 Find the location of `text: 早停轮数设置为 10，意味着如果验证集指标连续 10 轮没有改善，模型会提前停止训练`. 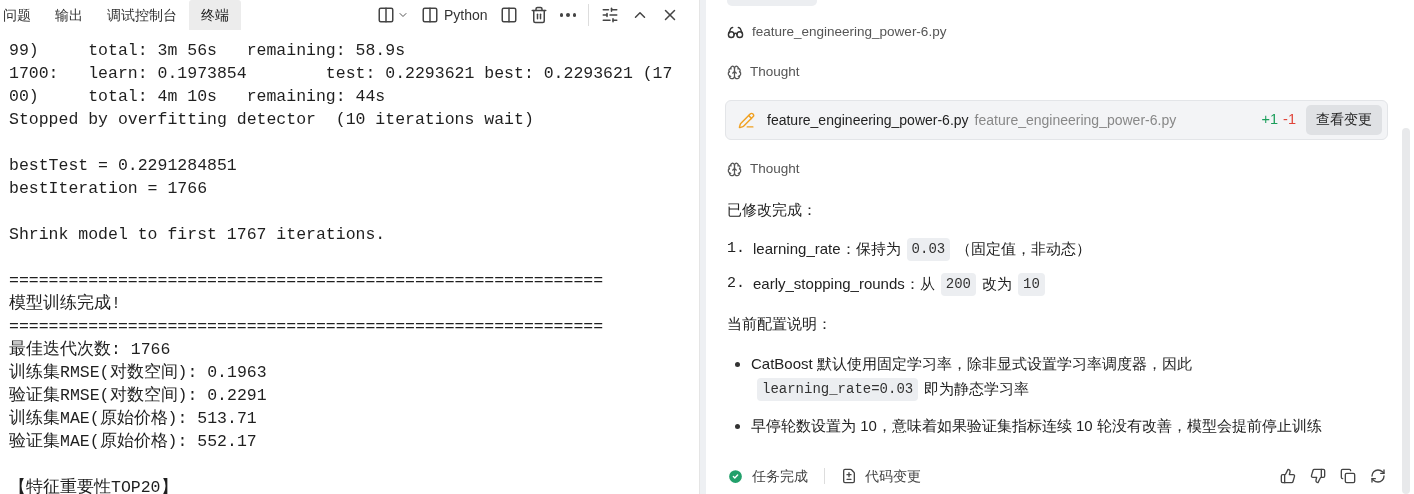

text: 早停轮数设置为 10，意味着如果验证集指标连续 10 轮没有改善，模型会提前停止训练 is located at coordinates (1036, 426).